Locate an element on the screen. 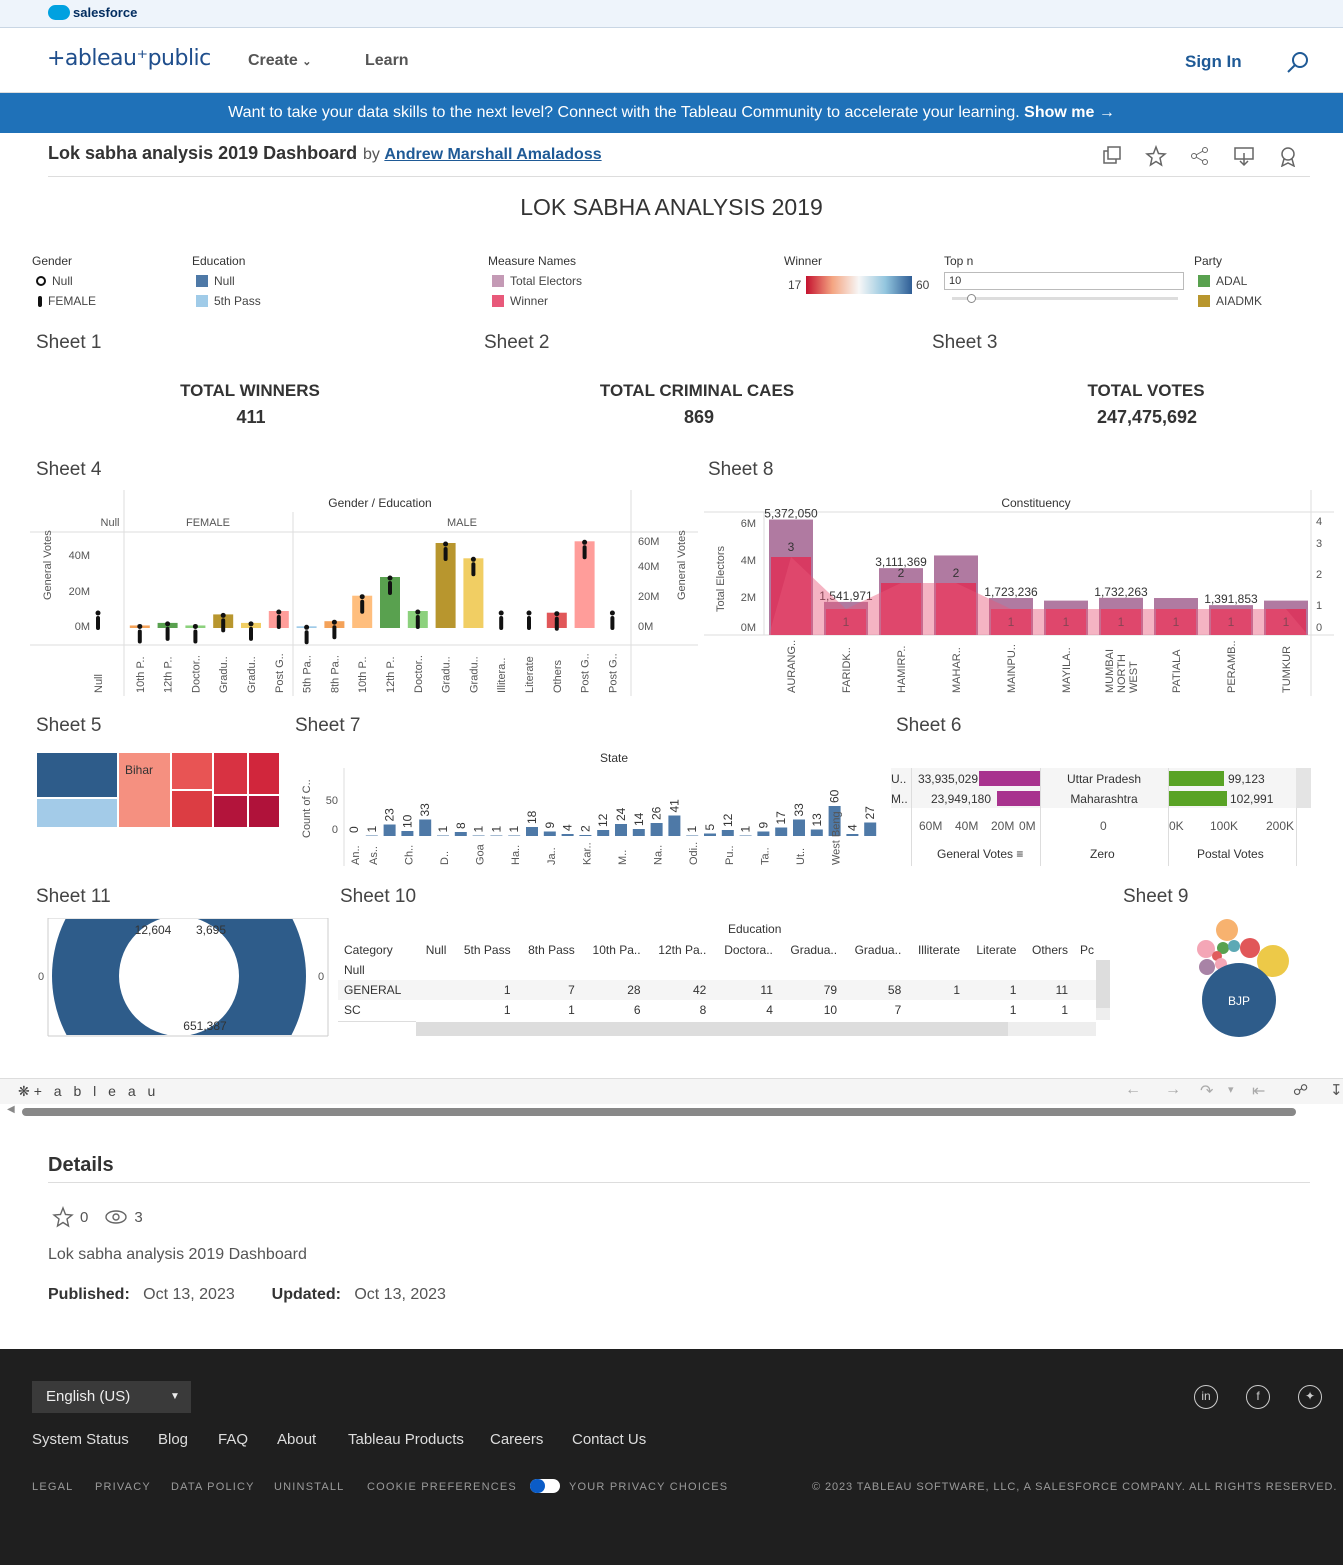 The width and height of the screenshot is (1343, 1565). column-header: 5th Pass is located at coordinates (482, 950).